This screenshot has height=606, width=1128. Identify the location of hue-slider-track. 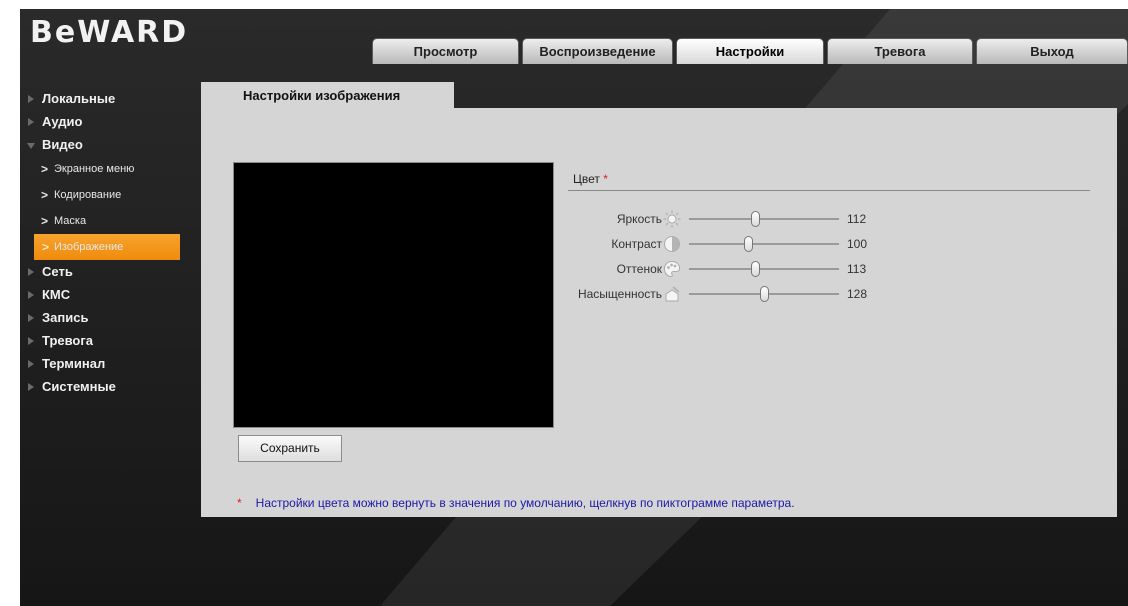
(764, 269).